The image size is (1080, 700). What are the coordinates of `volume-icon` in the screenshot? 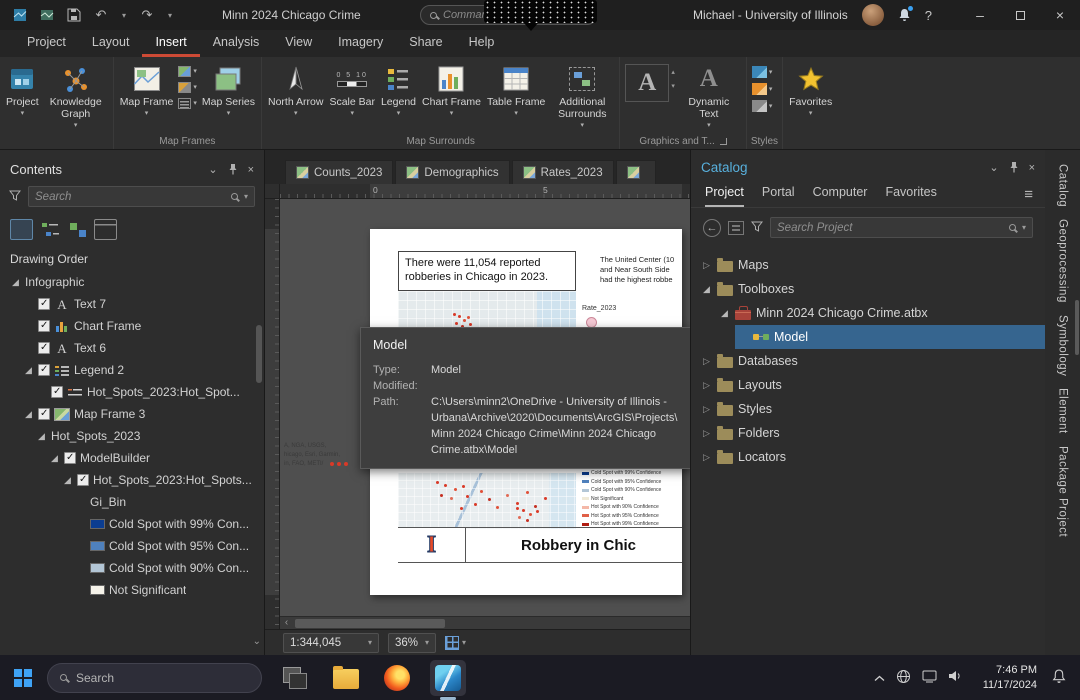 It's located at (955, 677).